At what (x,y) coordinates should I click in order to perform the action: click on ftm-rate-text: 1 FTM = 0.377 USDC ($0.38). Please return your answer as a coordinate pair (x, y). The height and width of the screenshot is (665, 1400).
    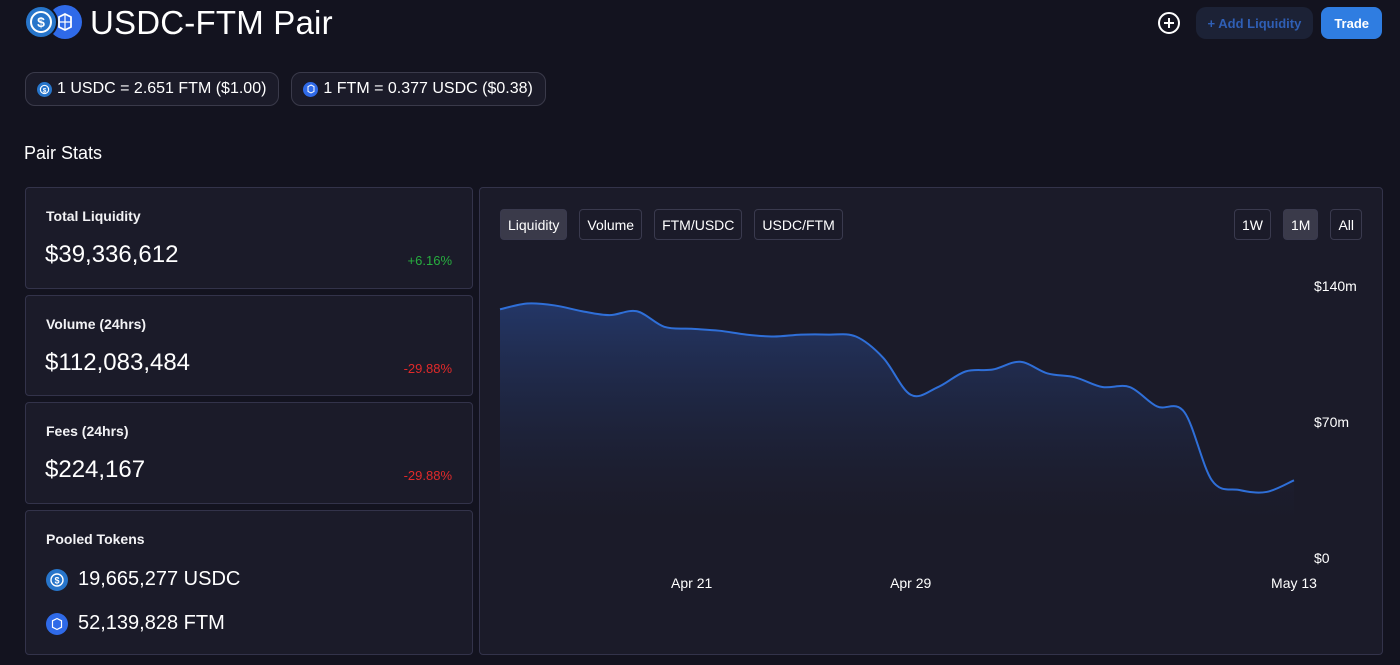
    Looking at the image, I should click on (428, 88).